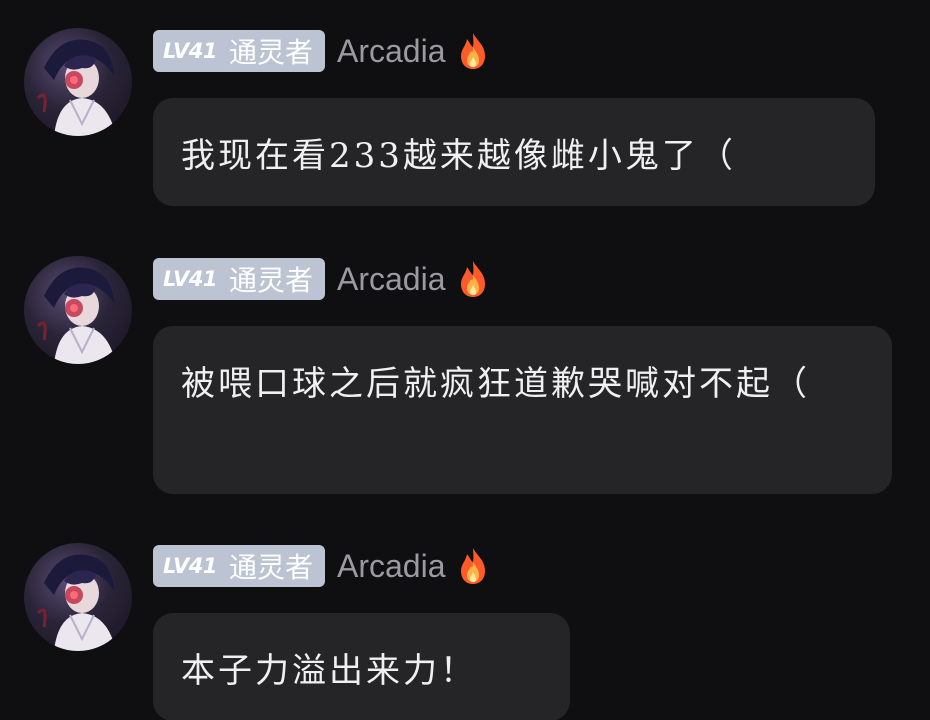  Describe the element at coordinates (361, 666) in the screenshot. I see `message-bubble: 本子力溢出来力！` at that location.